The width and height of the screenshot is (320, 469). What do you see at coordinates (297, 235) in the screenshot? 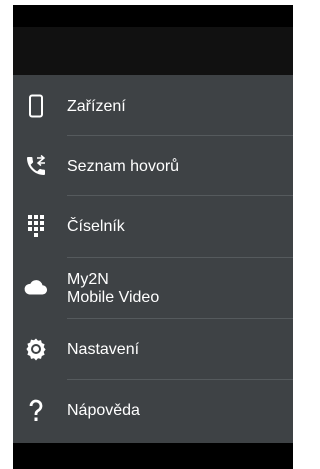
I see `content-edge` at bounding box center [297, 235].